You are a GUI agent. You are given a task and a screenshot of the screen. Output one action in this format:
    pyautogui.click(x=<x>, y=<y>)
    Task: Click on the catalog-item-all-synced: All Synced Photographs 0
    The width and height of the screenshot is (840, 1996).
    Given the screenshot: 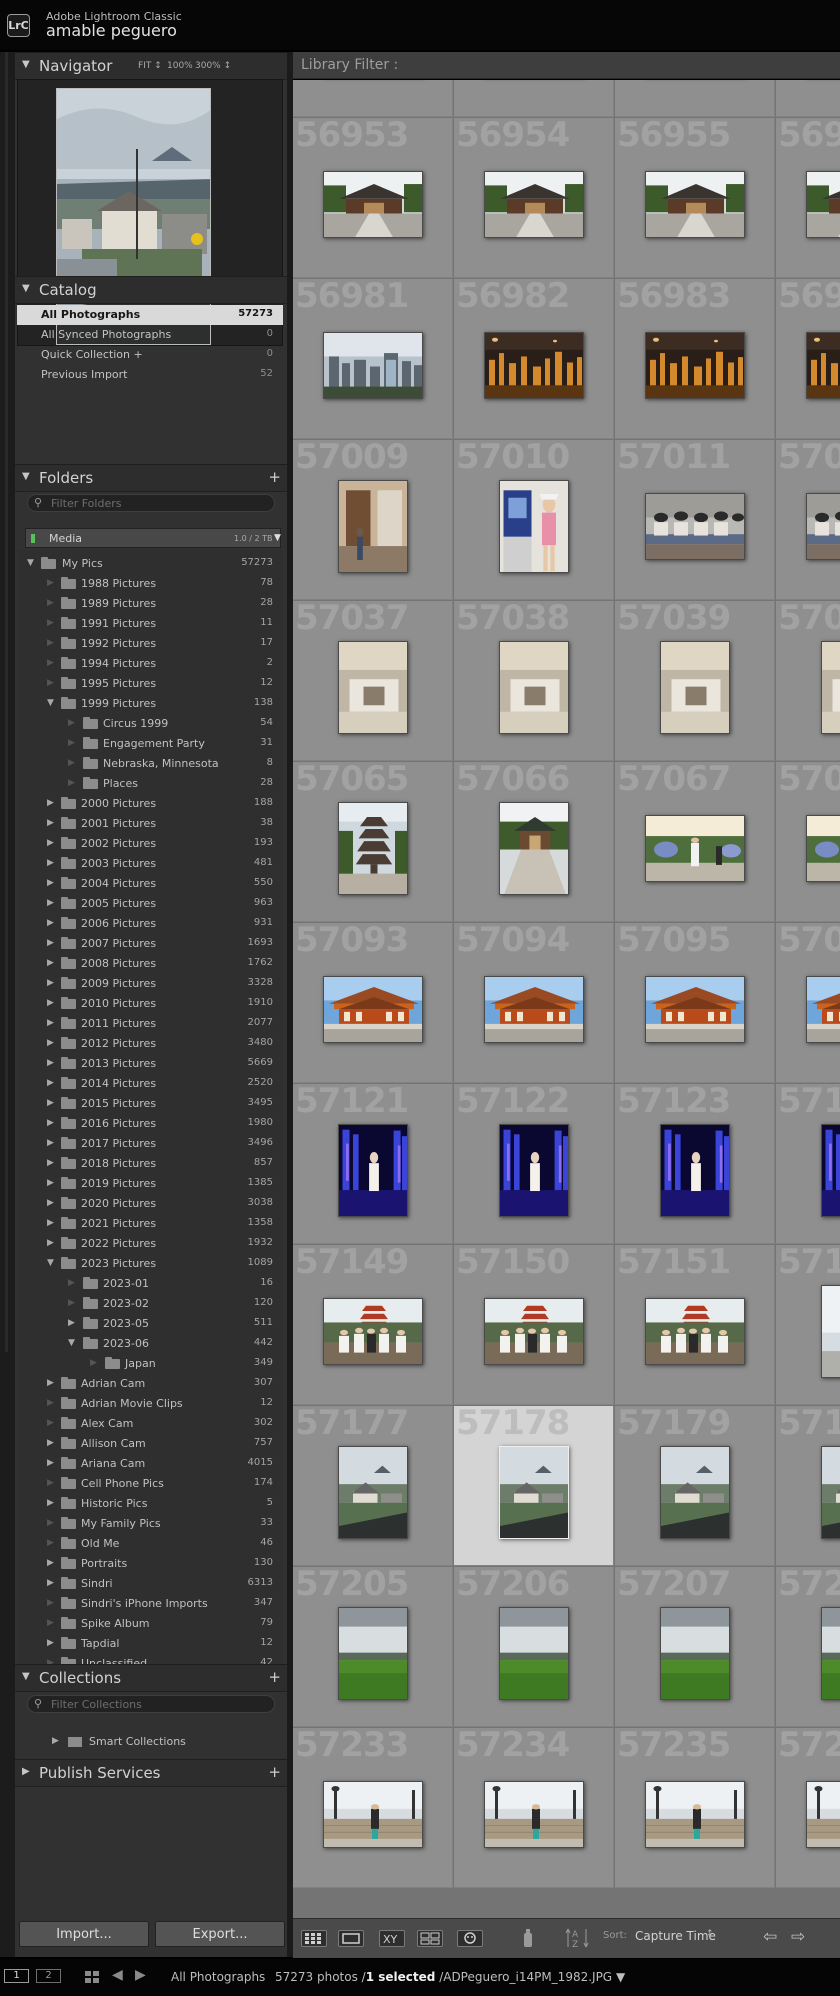 What is the action you would take?
    pyautogui.click(x=150, y=335)
    